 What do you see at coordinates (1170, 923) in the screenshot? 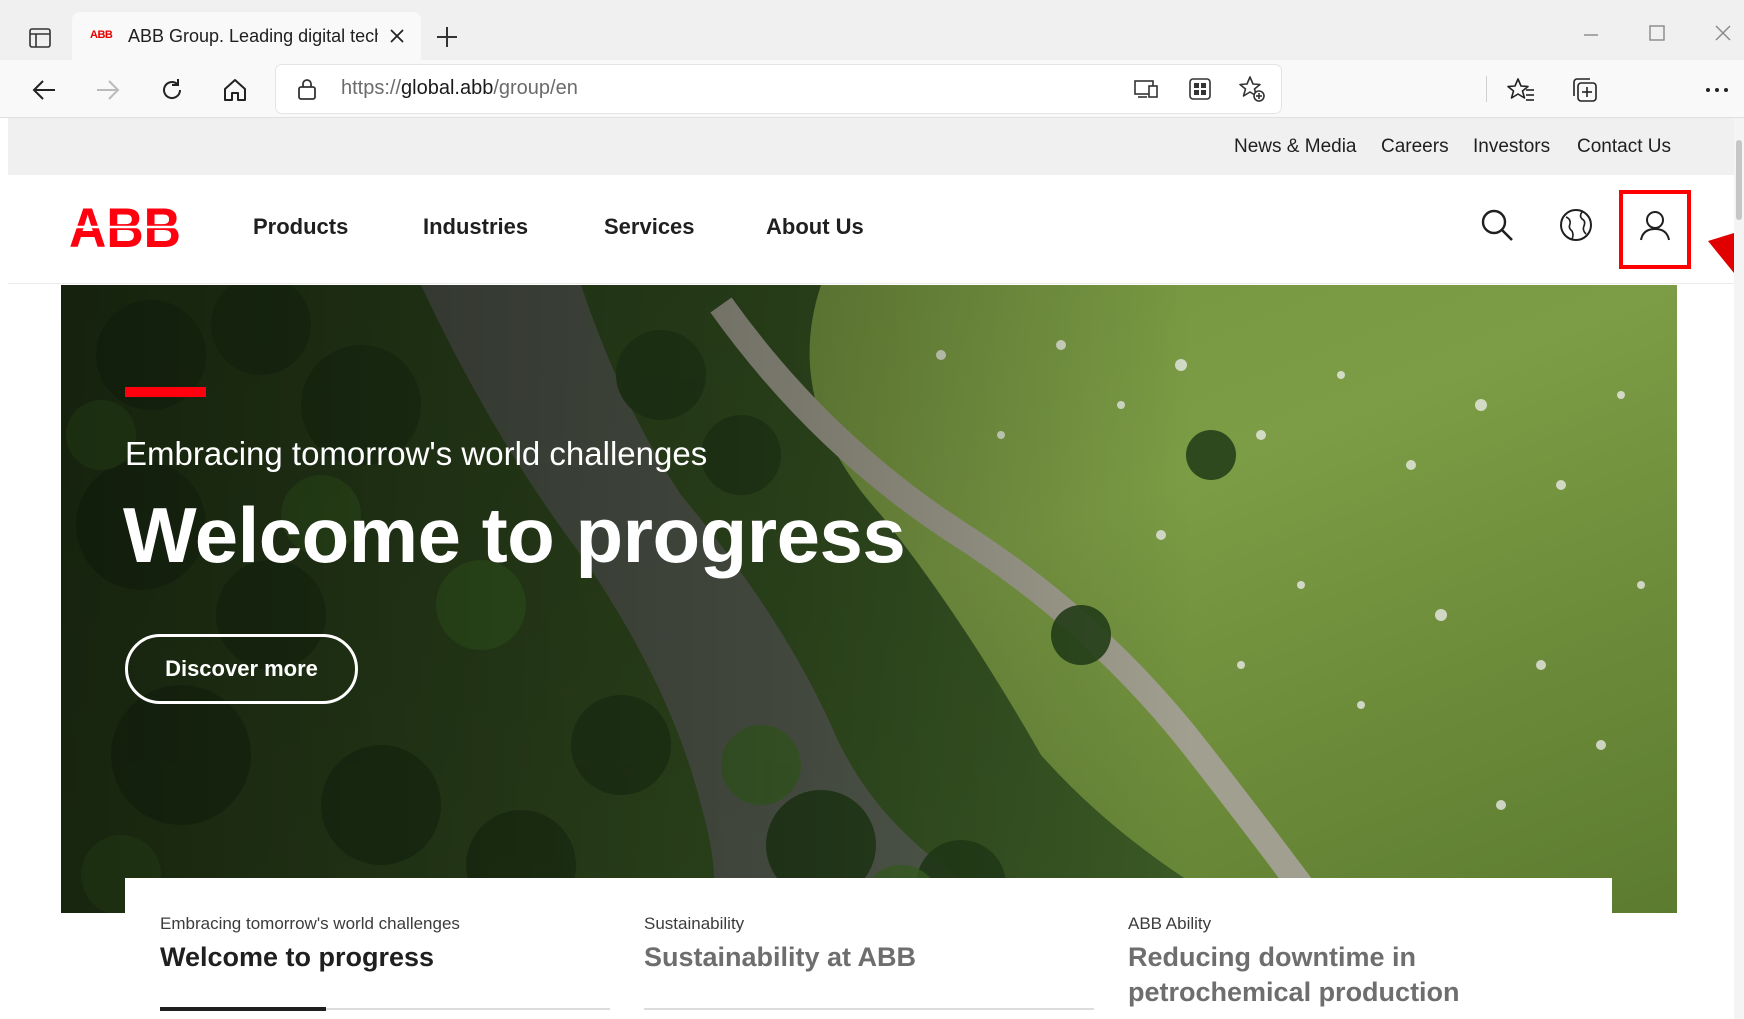
I see `card-eyebrow: ABB Ability` at bounding box center [1170, 923].